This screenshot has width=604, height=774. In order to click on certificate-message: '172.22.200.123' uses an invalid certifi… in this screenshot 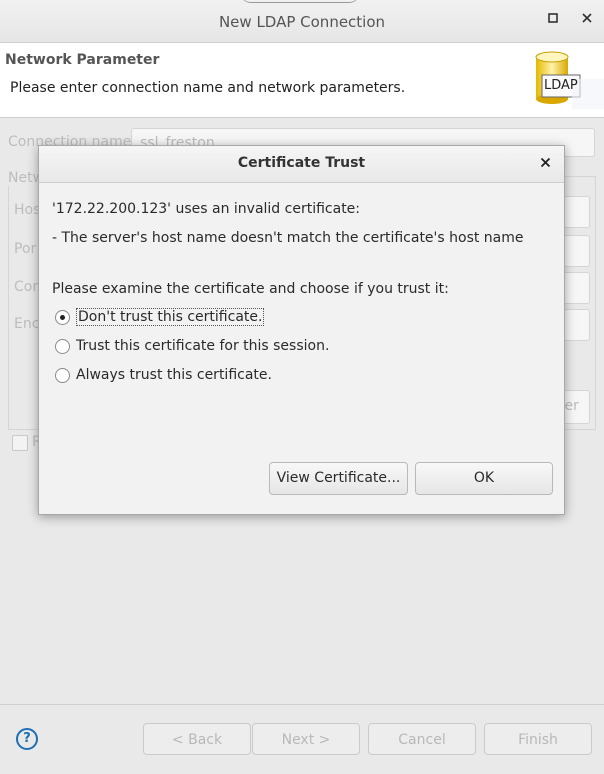, I will do `click(206, 209)`.